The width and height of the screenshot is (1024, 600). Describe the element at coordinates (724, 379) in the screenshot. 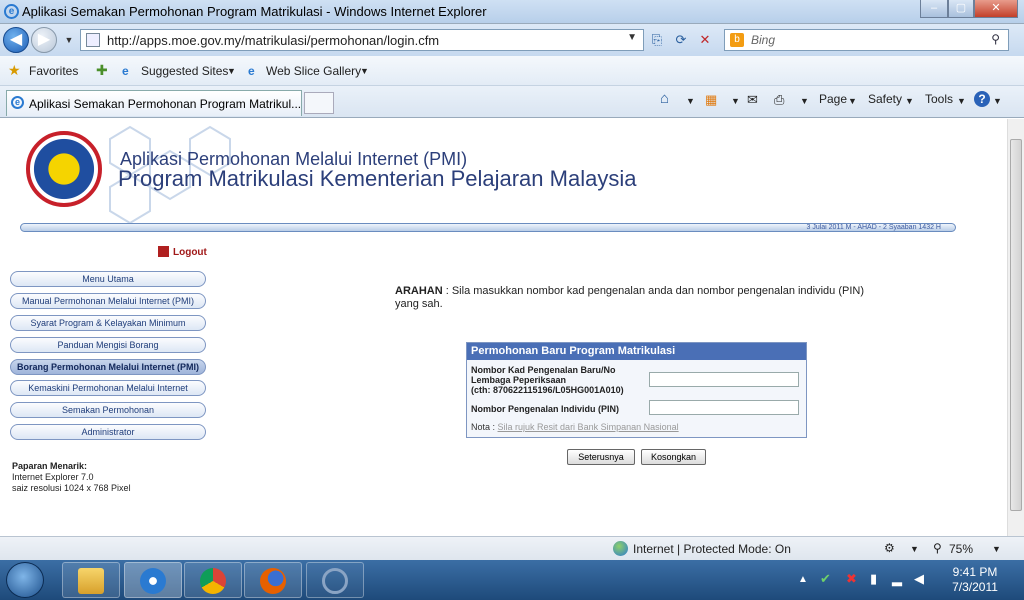

I see `ic-number-input` at that location.